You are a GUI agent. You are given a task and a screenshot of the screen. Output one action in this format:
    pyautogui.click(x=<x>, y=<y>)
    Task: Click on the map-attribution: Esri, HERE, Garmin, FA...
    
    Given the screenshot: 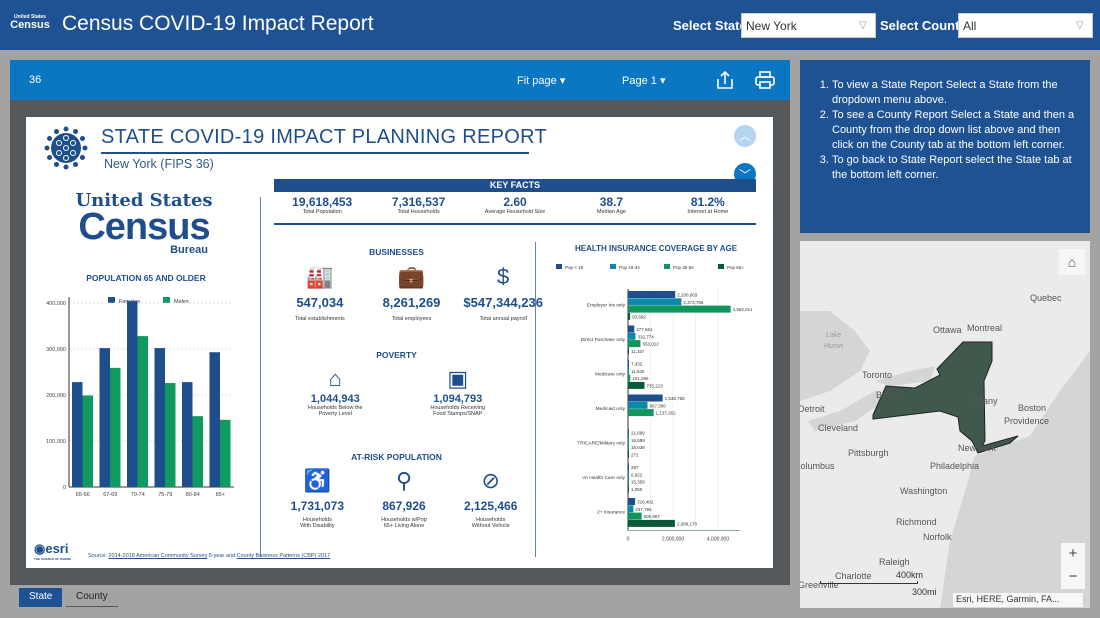 What is the action you would take?
    pyautogui.click(x=1018, y=600)
    